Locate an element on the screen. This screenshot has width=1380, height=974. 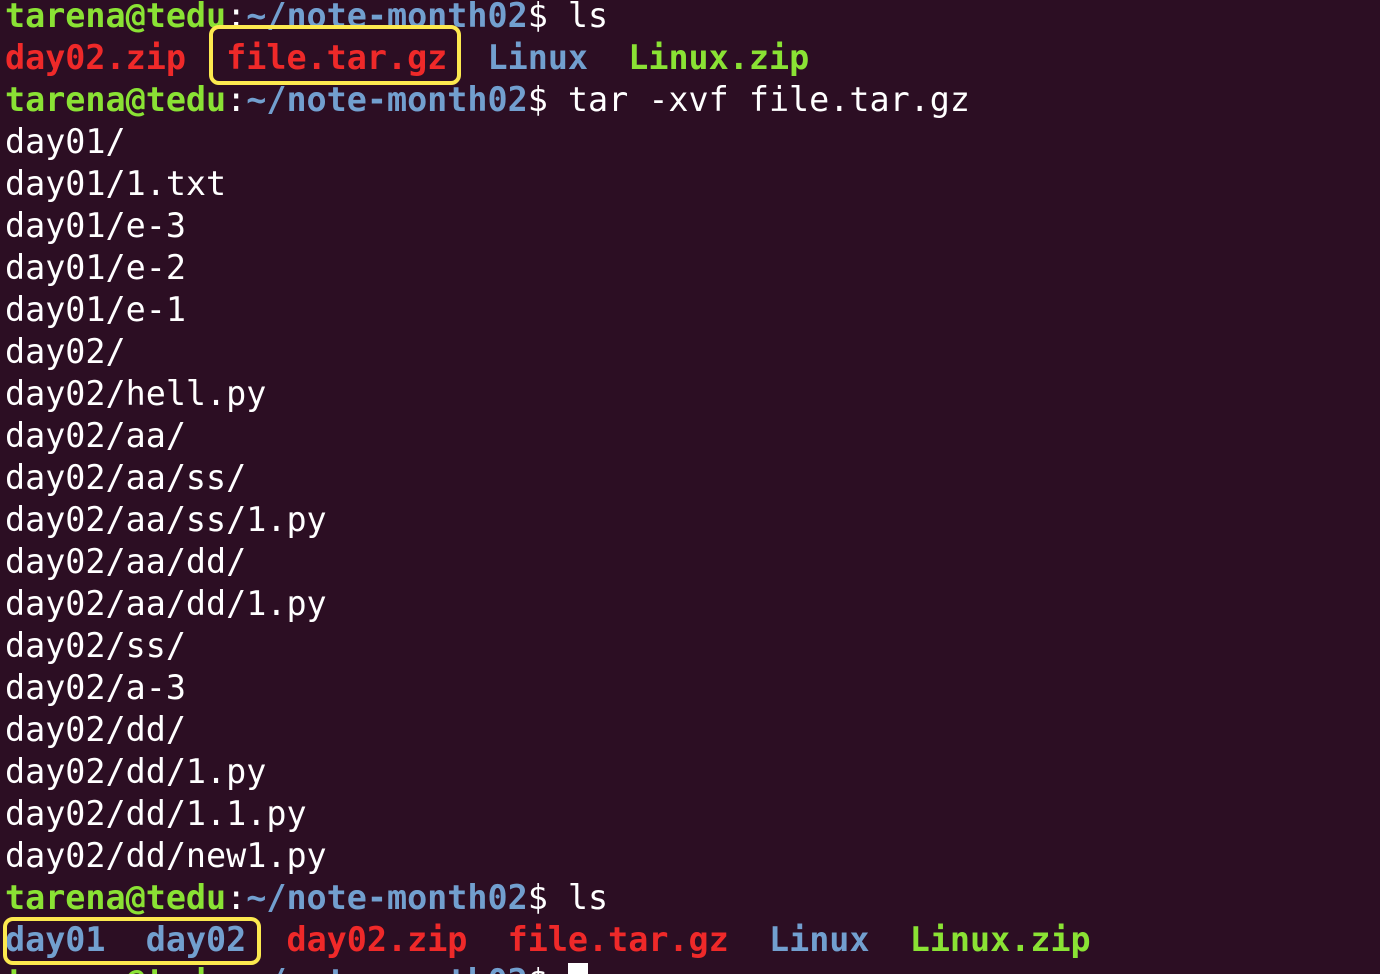
tar-output-line: day02/dd/new1.py is located at coordinates (166, 855).